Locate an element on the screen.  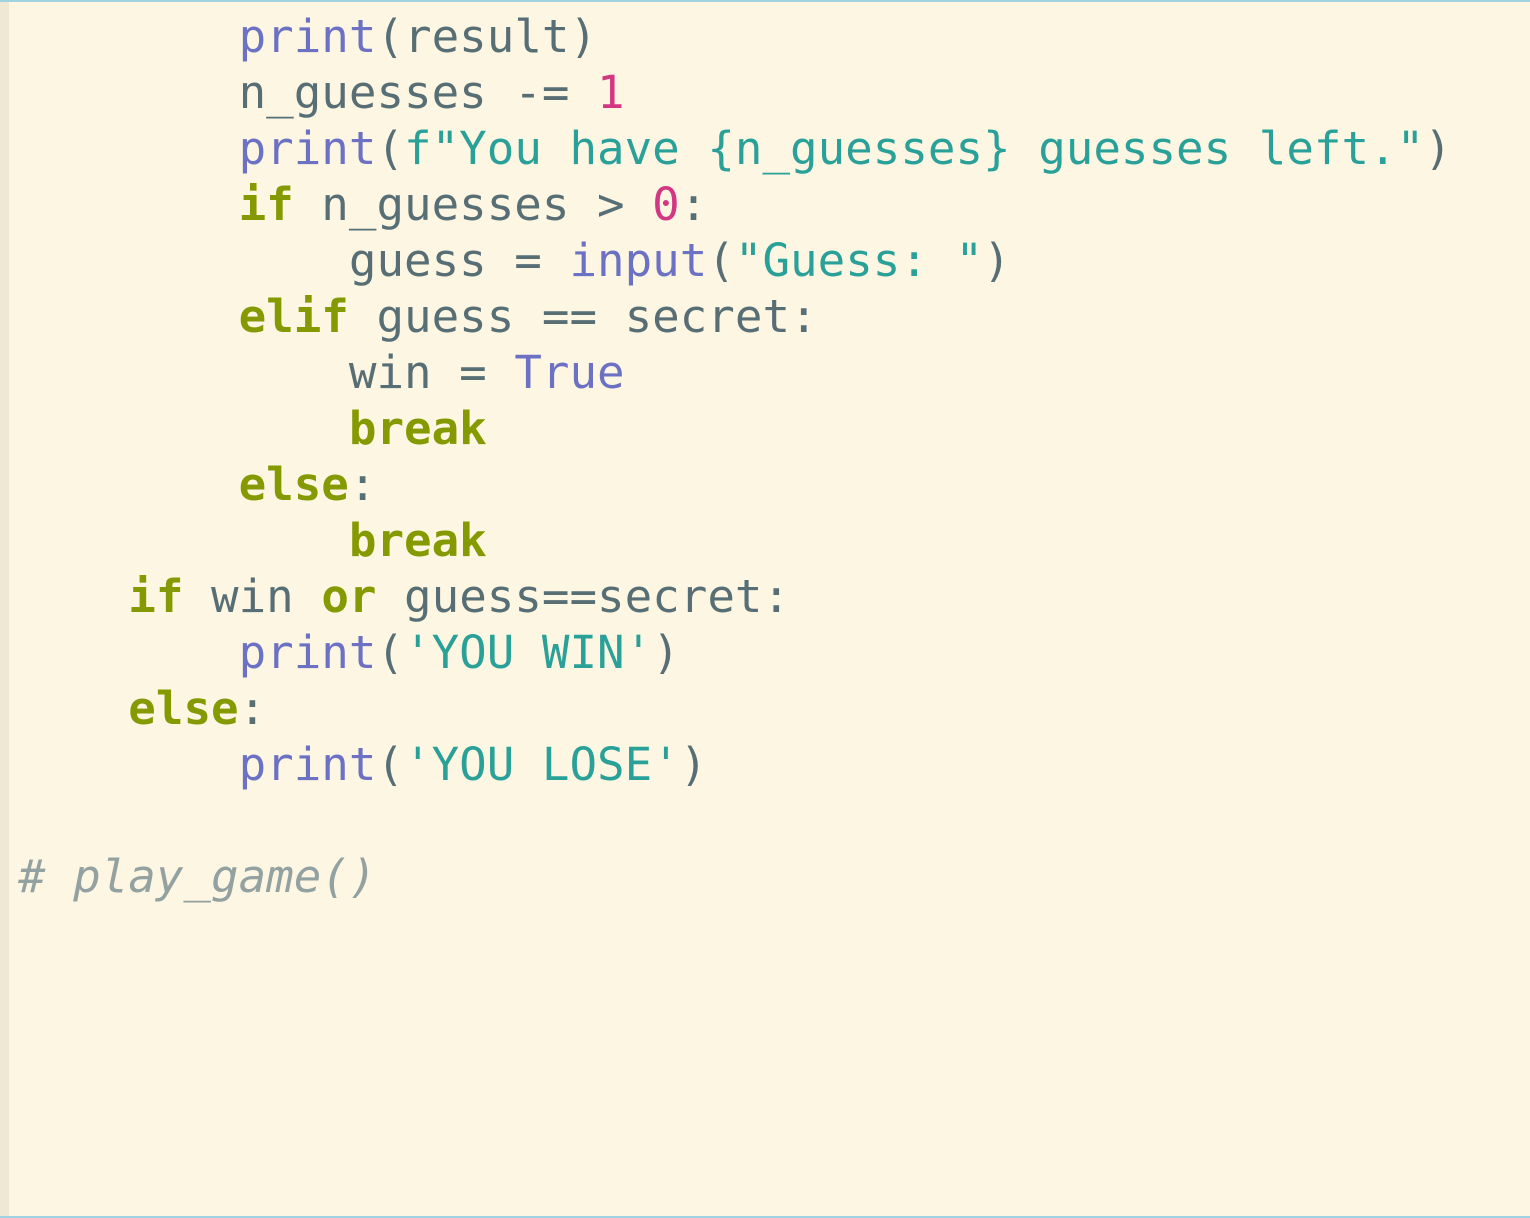
code-line: print(result) is located at coordinates (735, 36).